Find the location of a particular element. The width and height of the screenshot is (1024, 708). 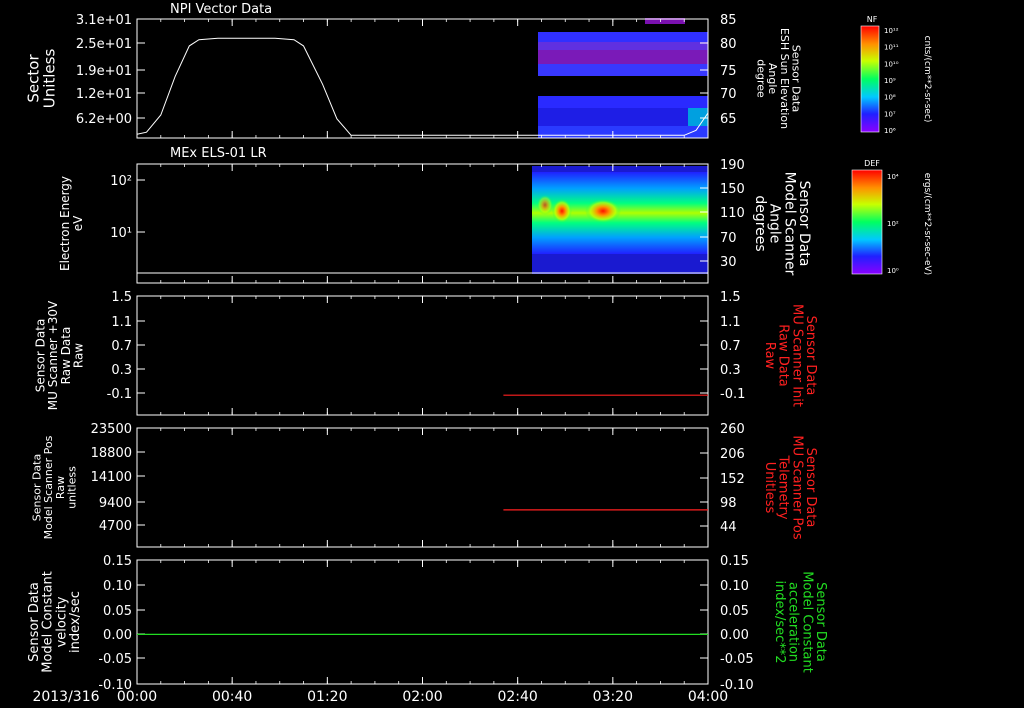

y-tick-label: 85 is located at coordinates (728, 20).